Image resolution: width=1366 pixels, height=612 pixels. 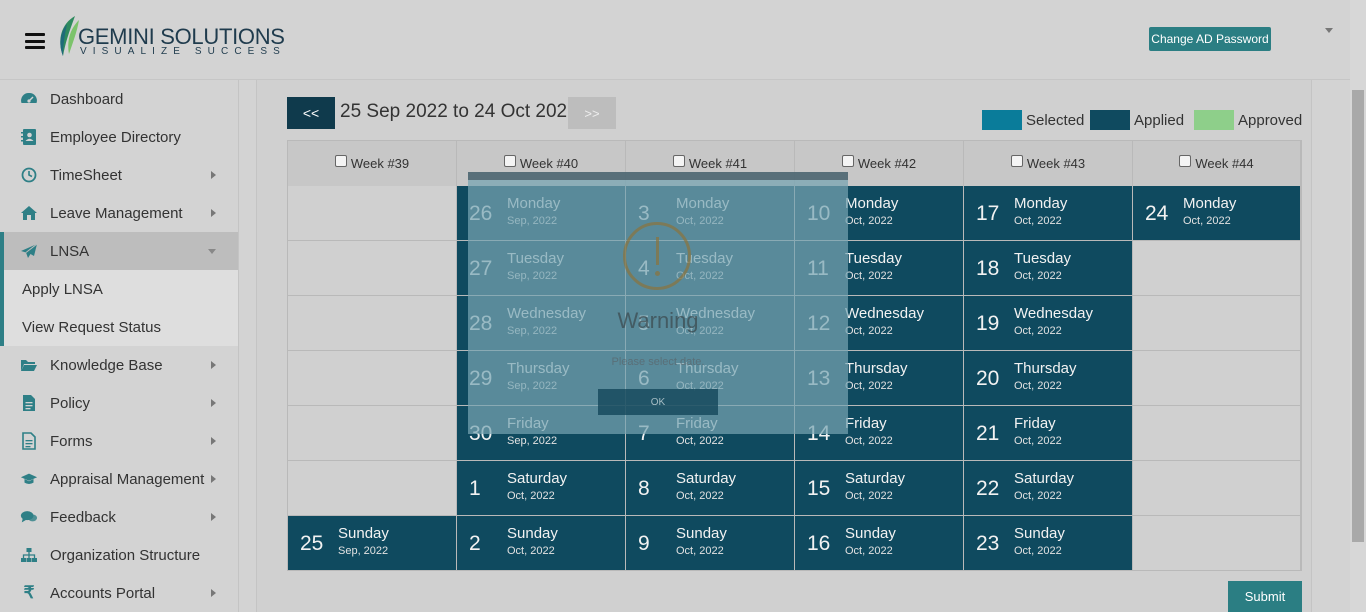 I want to click on calendar-day-cell: 2 Sunday Oct, 2022, so click(x=541, y=543).